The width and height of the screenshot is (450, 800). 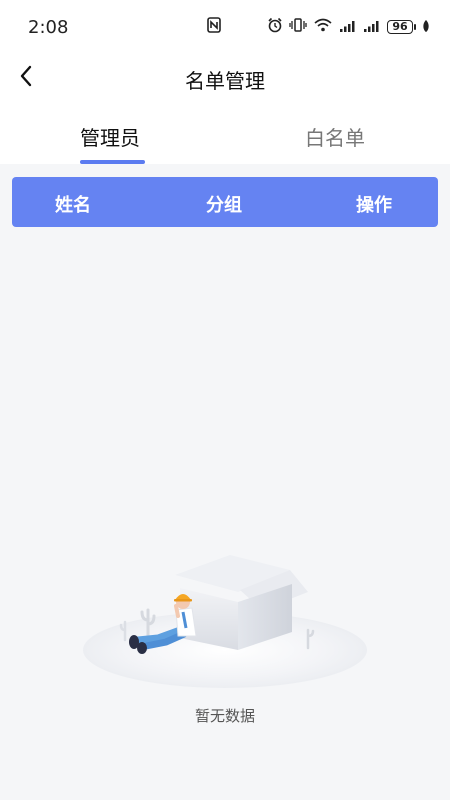 I want to click on battery-icon: 96, so click(x=401, y=27).